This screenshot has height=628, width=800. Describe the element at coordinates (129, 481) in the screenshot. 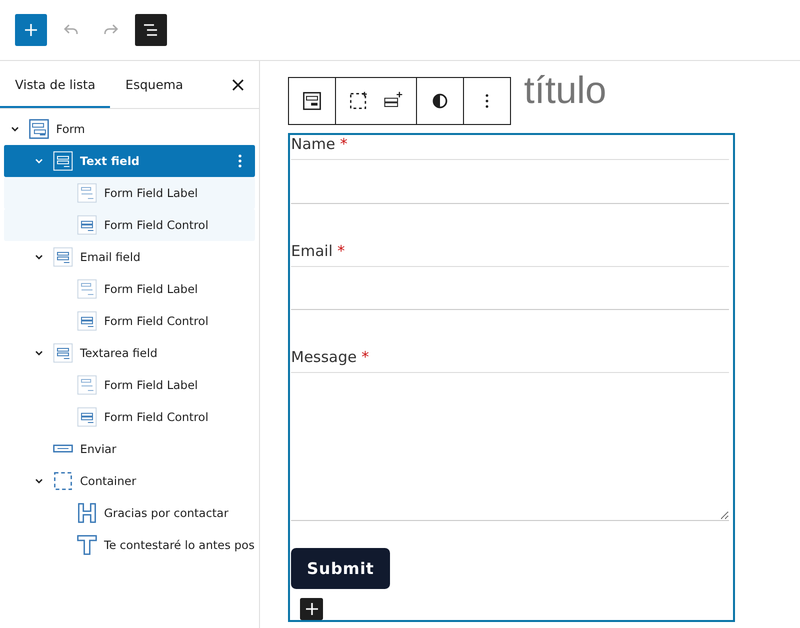

I see `tree-item: Container` at that location.